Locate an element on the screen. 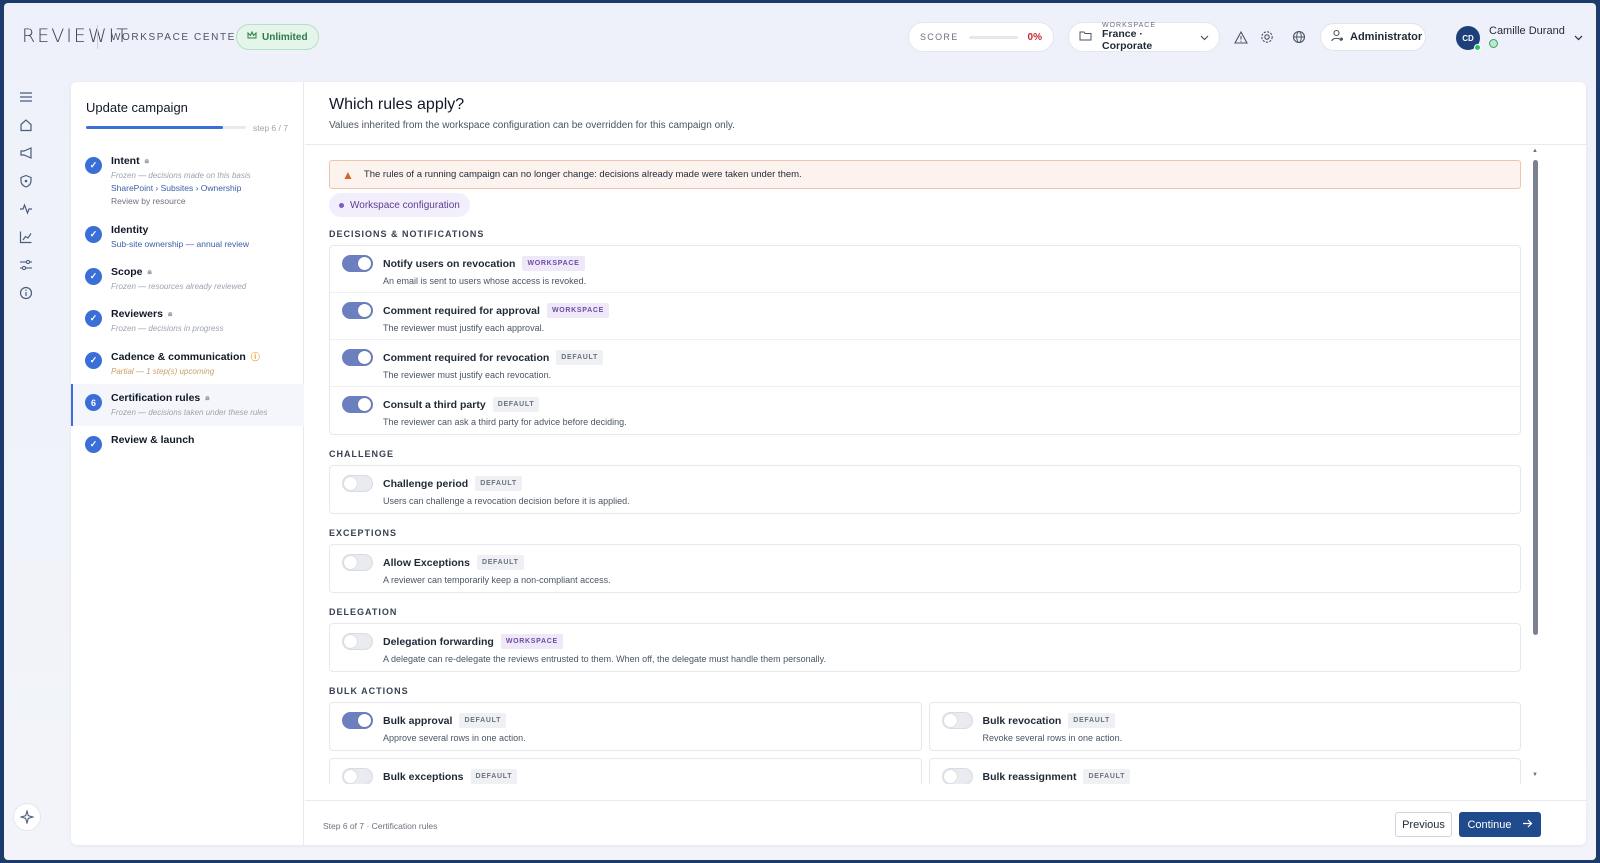 The height and width of the screenshot is (863, 1600). megaphone-icon is located at coordinates (26, 153).